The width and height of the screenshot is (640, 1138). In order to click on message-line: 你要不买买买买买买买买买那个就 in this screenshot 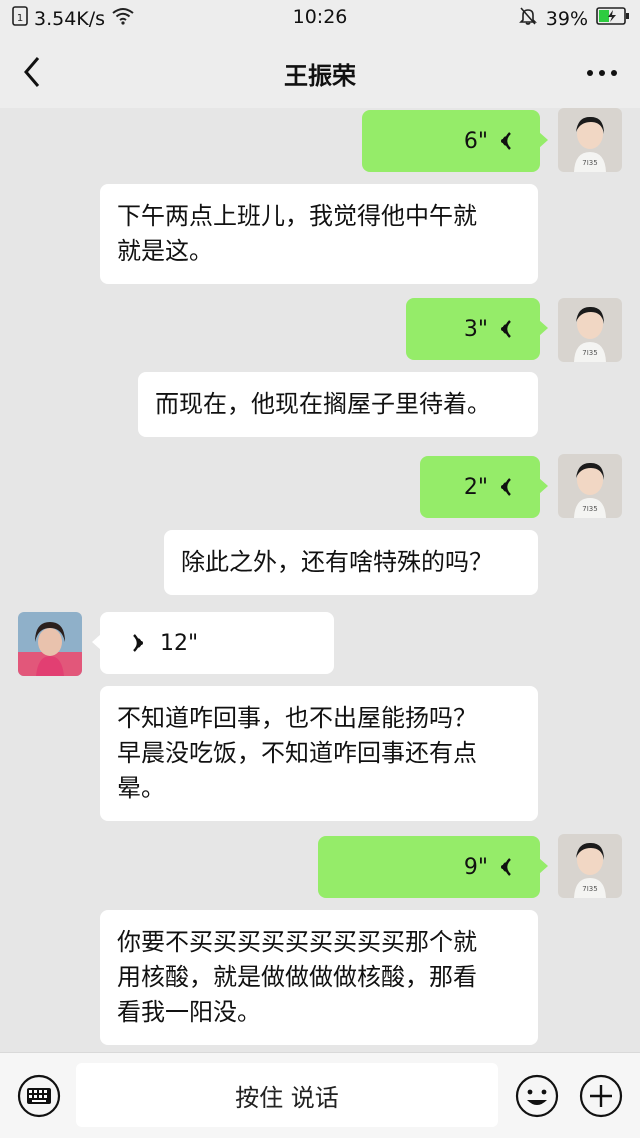, I will do `click(297, 942)`.